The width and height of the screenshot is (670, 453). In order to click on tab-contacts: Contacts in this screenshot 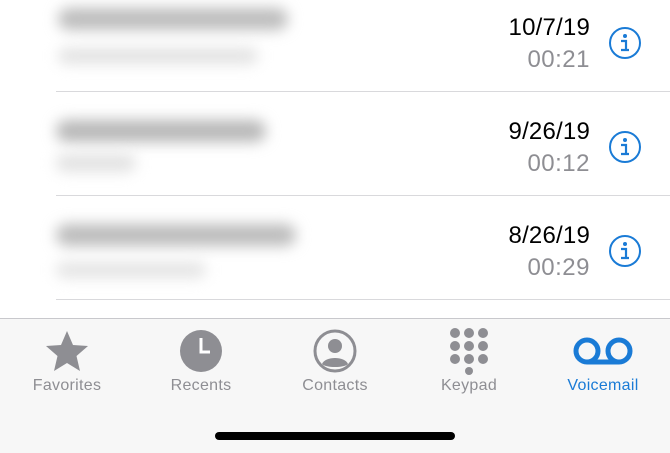, I will do `click(335, 364)`.